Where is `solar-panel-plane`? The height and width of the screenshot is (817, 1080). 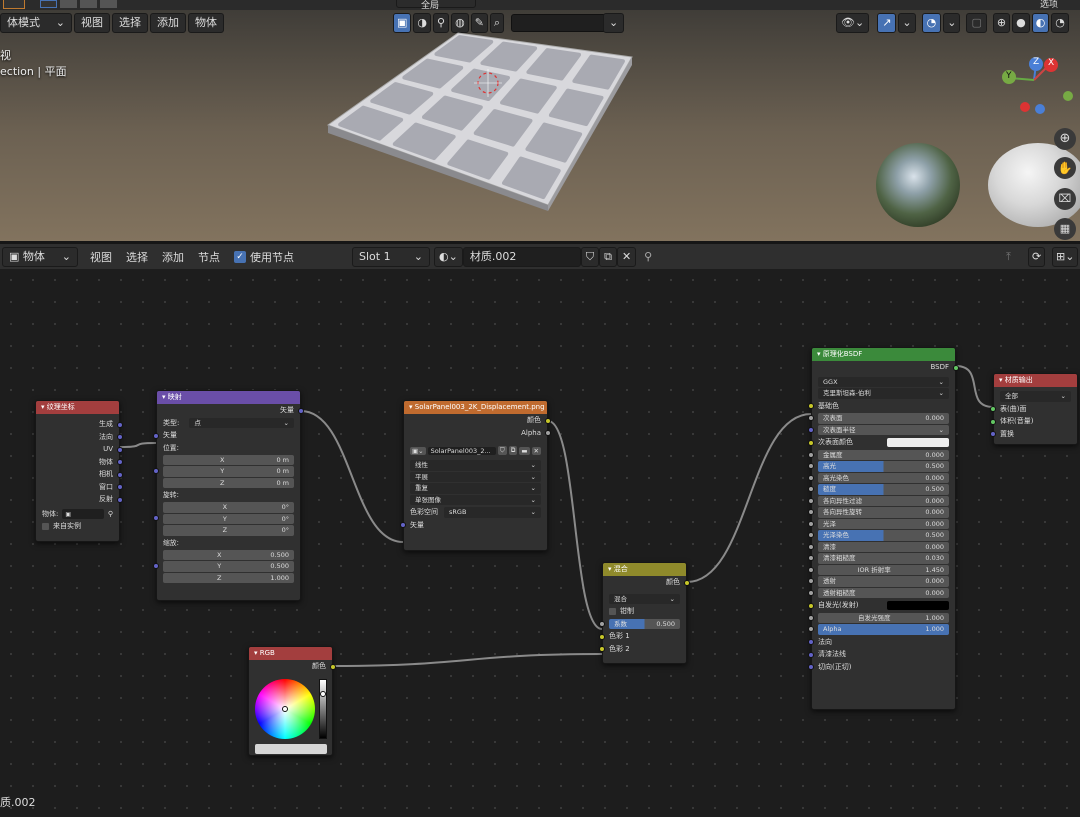 solar-panel-plane is located at coordinates (480, 120).